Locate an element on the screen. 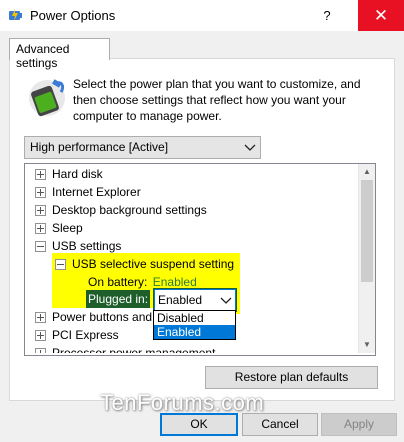 The width and height of the screenshot is (404, 442). close-button: ✕ is located at coordinates (381, 15).